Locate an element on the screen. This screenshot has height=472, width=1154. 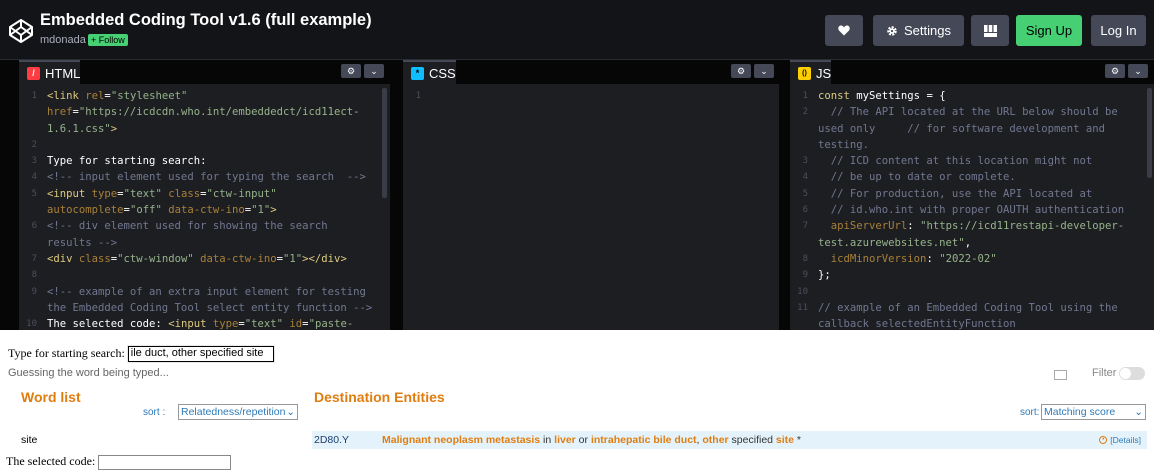
js-collapse-button: ⌄ is located at coordinates (1138, 71).